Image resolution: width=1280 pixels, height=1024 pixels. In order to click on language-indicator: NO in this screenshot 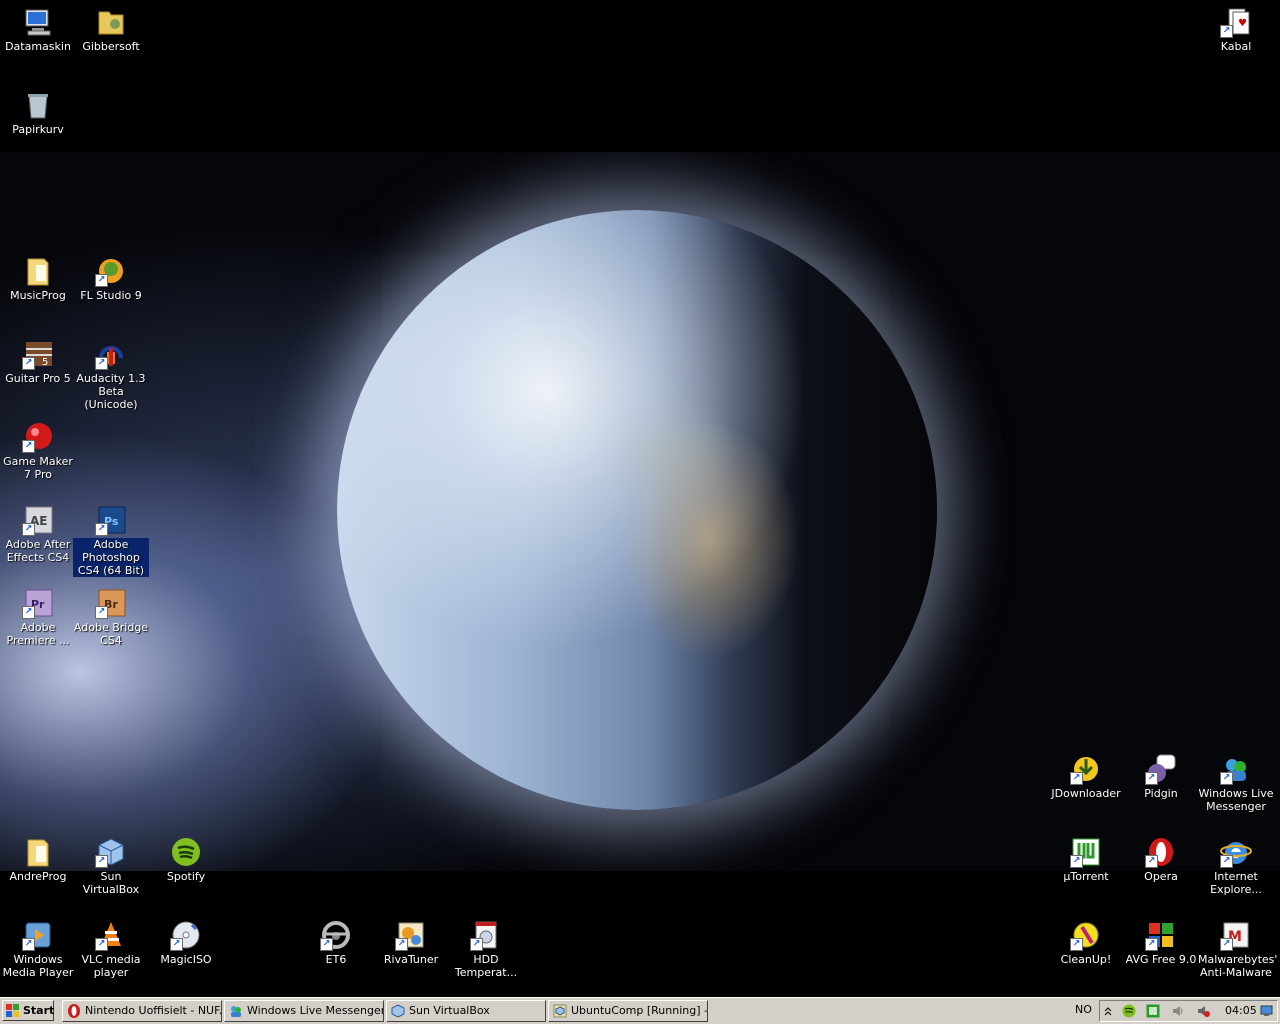, I will do `click(1083, 1009)`.